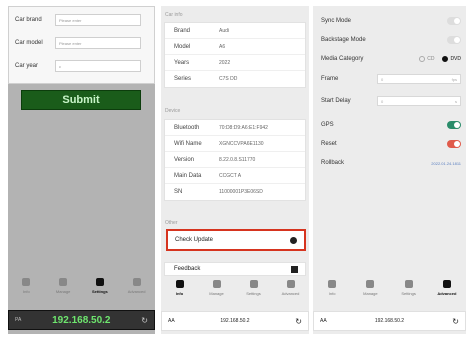 This screenshot has height=337, width=474. I want to click on check-update-label: Check Update, so click(194, 240).